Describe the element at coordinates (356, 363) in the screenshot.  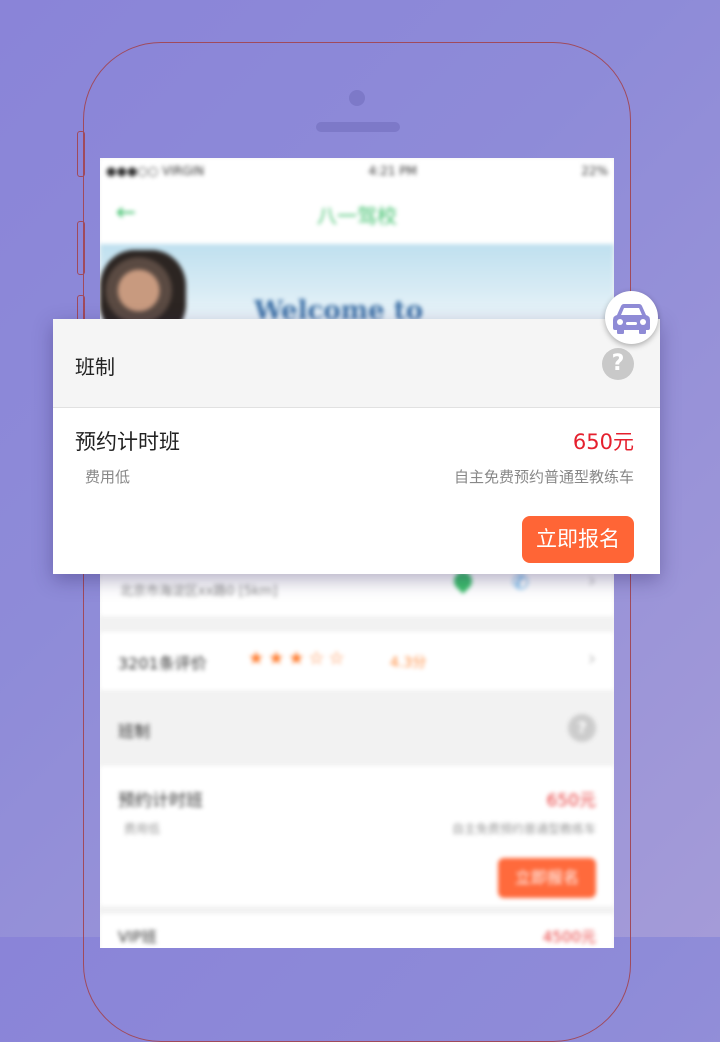
I see `popup-header: 班制 ?` at that location.